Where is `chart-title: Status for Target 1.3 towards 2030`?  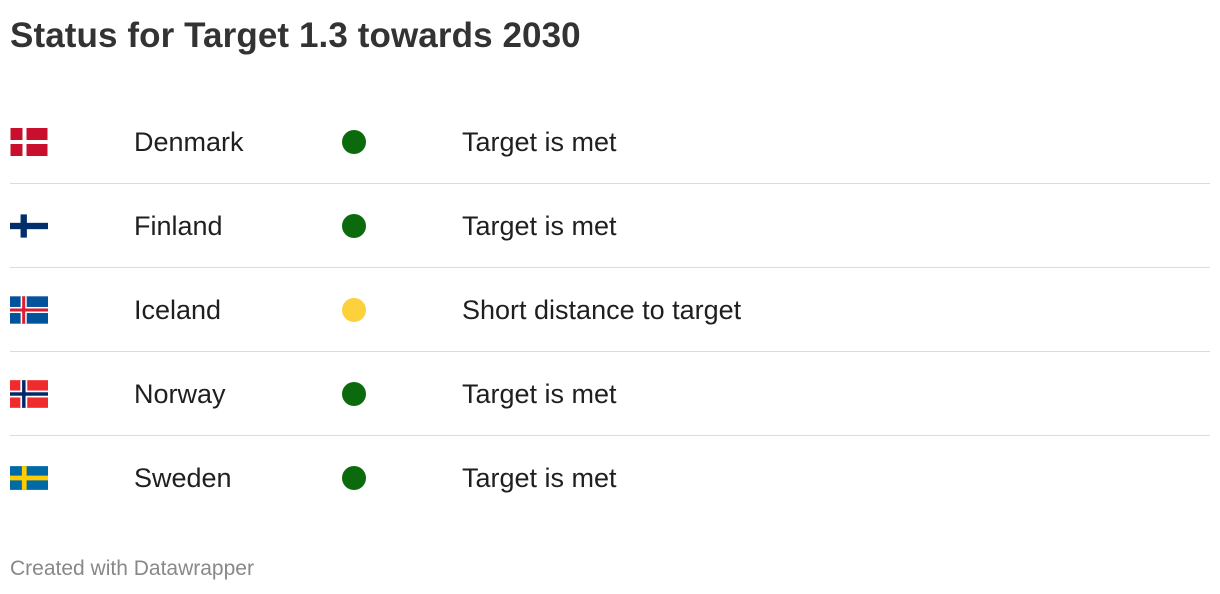
chart-title: Status for Target 1.3 towards 2030 is located at coordinates (295, 35).